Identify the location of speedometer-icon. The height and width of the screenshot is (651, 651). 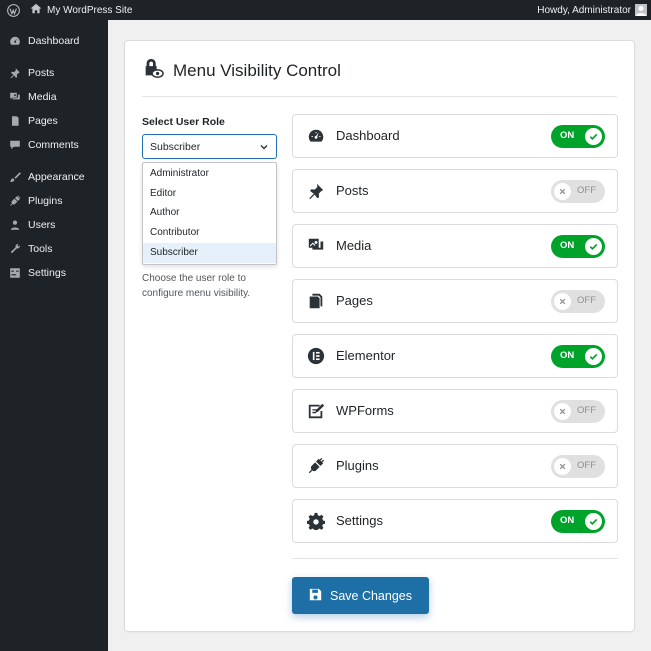
(316, 136).